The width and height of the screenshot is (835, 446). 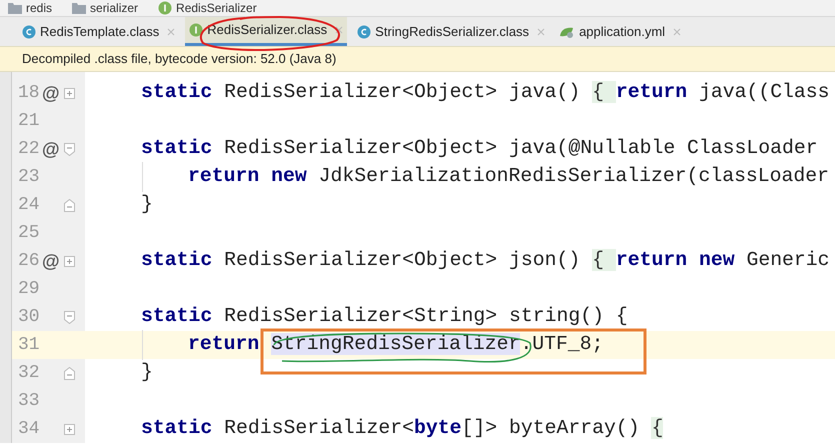 What do you see at coordinates (29, 345) in the screenshot?
I see `line-number: 31` at bounding box center [29, 345].